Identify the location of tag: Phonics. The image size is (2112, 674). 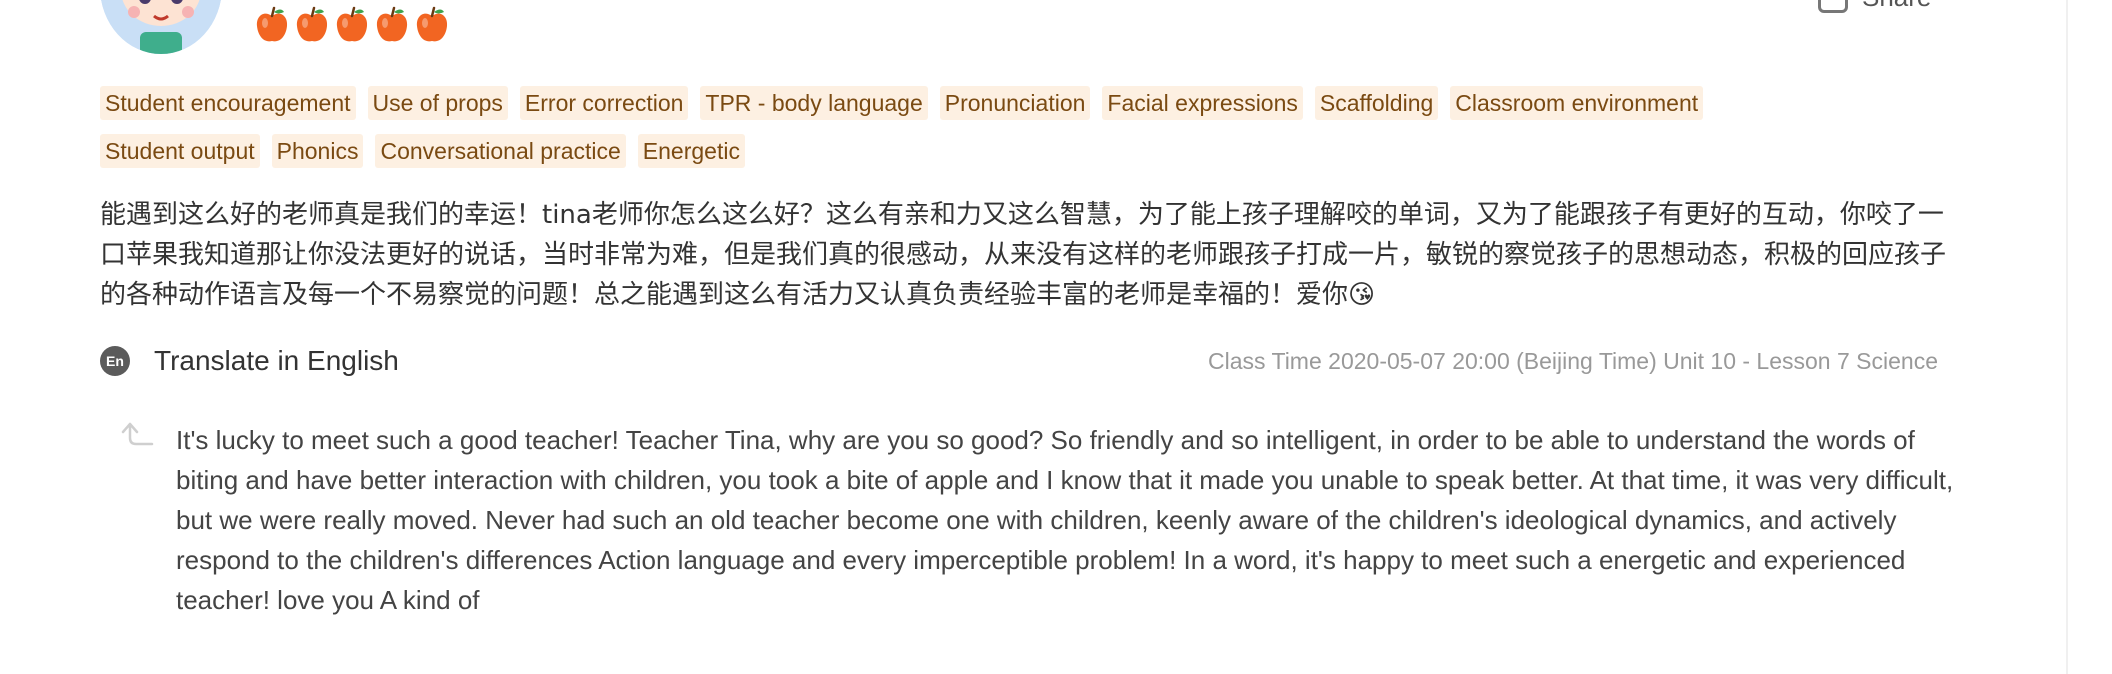
(317, 151).